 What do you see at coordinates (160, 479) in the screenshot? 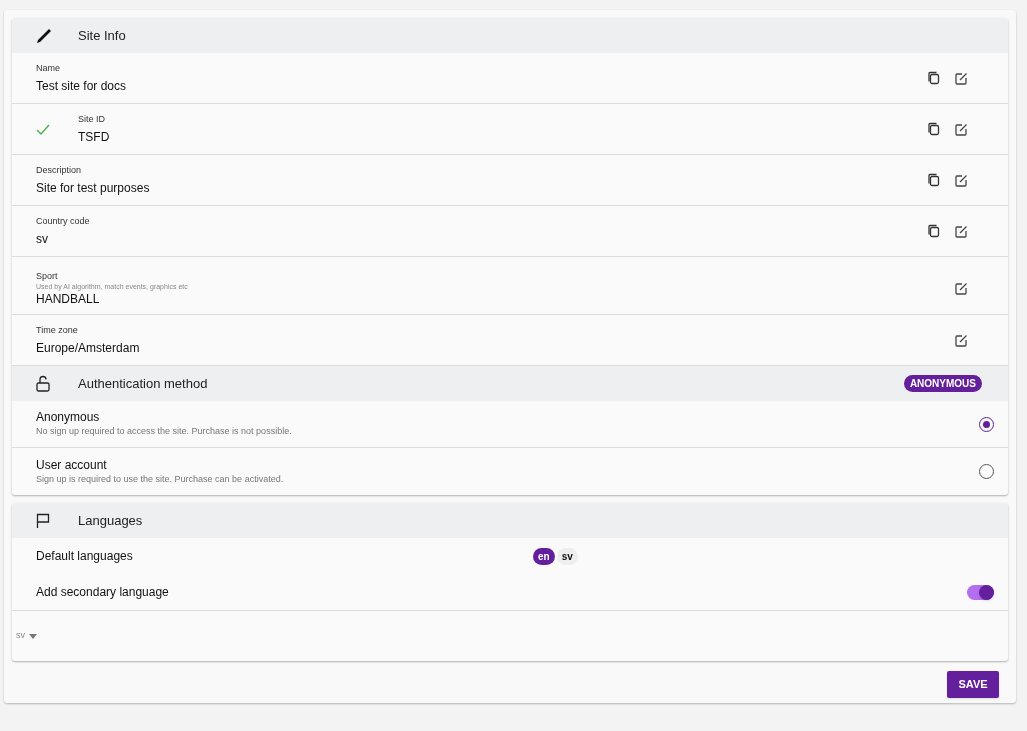
I see `option-description: Sign up is required to use the site. Purchase can be activated.` at bounding box center [160, 479].